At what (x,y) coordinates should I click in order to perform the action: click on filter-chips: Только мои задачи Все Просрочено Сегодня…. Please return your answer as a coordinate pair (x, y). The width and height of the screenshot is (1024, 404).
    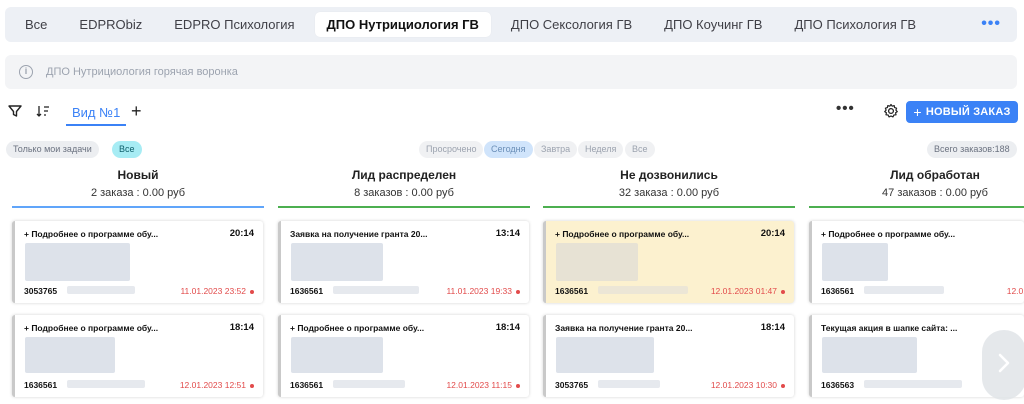
    Looking at the image, I should click on (512, 150).